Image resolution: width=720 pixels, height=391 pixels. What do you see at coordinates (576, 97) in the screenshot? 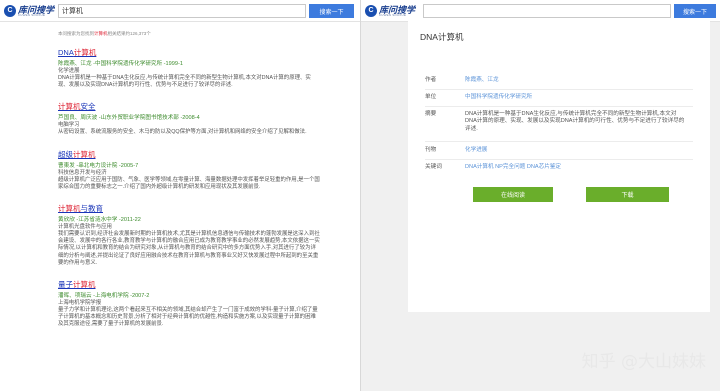
I see `unit-link: 中国科学院遗传化学研究所` at bounding box center [576, 97].